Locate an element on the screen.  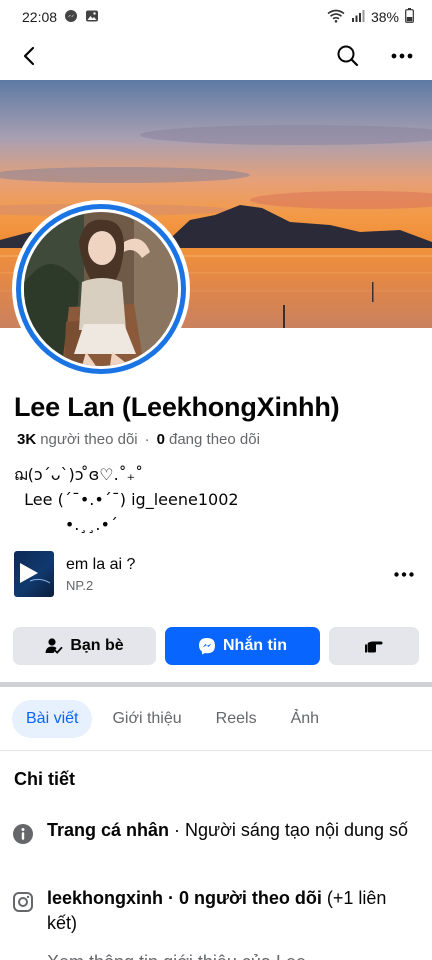
tabs-divider is located at coordinates (216, 750).